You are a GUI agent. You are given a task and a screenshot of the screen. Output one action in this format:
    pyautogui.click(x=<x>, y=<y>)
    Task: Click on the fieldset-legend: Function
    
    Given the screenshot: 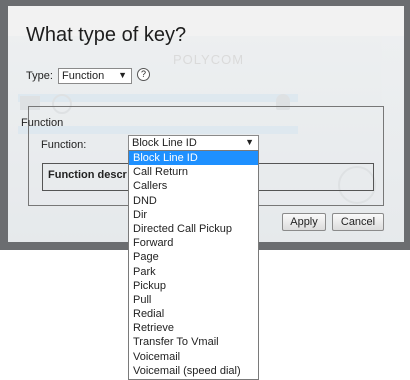 What is the action you would take?
    pyautogui.click(x=42, y=123)
    